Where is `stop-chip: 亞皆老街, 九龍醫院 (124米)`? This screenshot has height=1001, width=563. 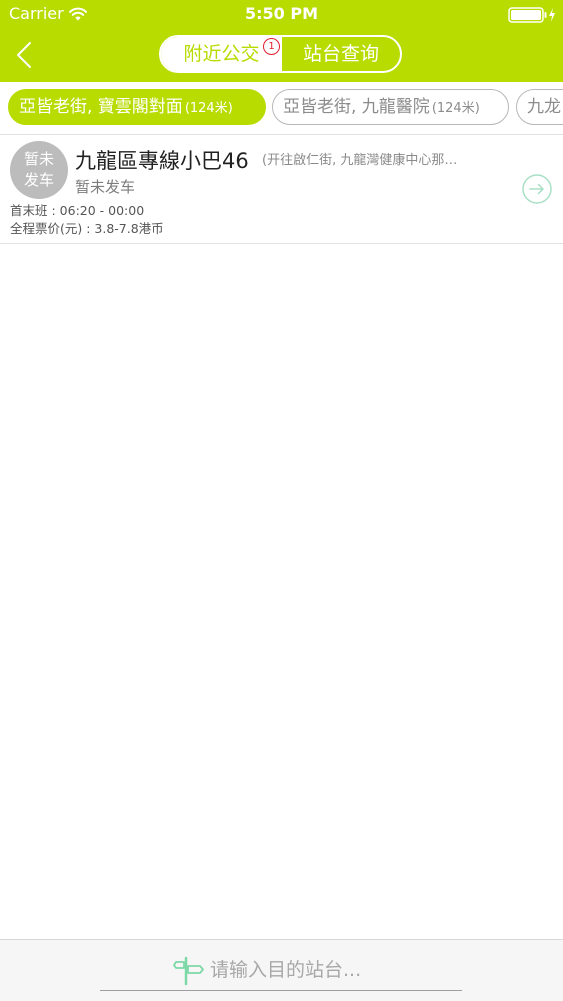
stop-chip: 亞皆老街, 九龍醫院 (124米) is located at coordinates (390, 107).